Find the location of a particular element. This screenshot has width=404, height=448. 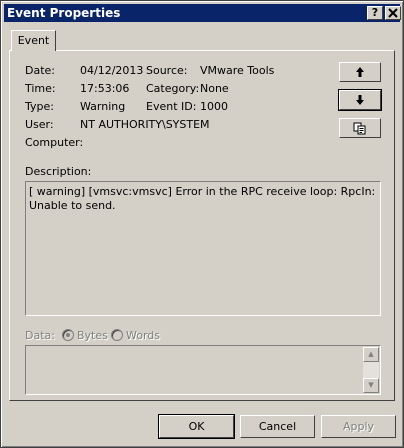

bytes-radio is located at coordinates (68, 335).